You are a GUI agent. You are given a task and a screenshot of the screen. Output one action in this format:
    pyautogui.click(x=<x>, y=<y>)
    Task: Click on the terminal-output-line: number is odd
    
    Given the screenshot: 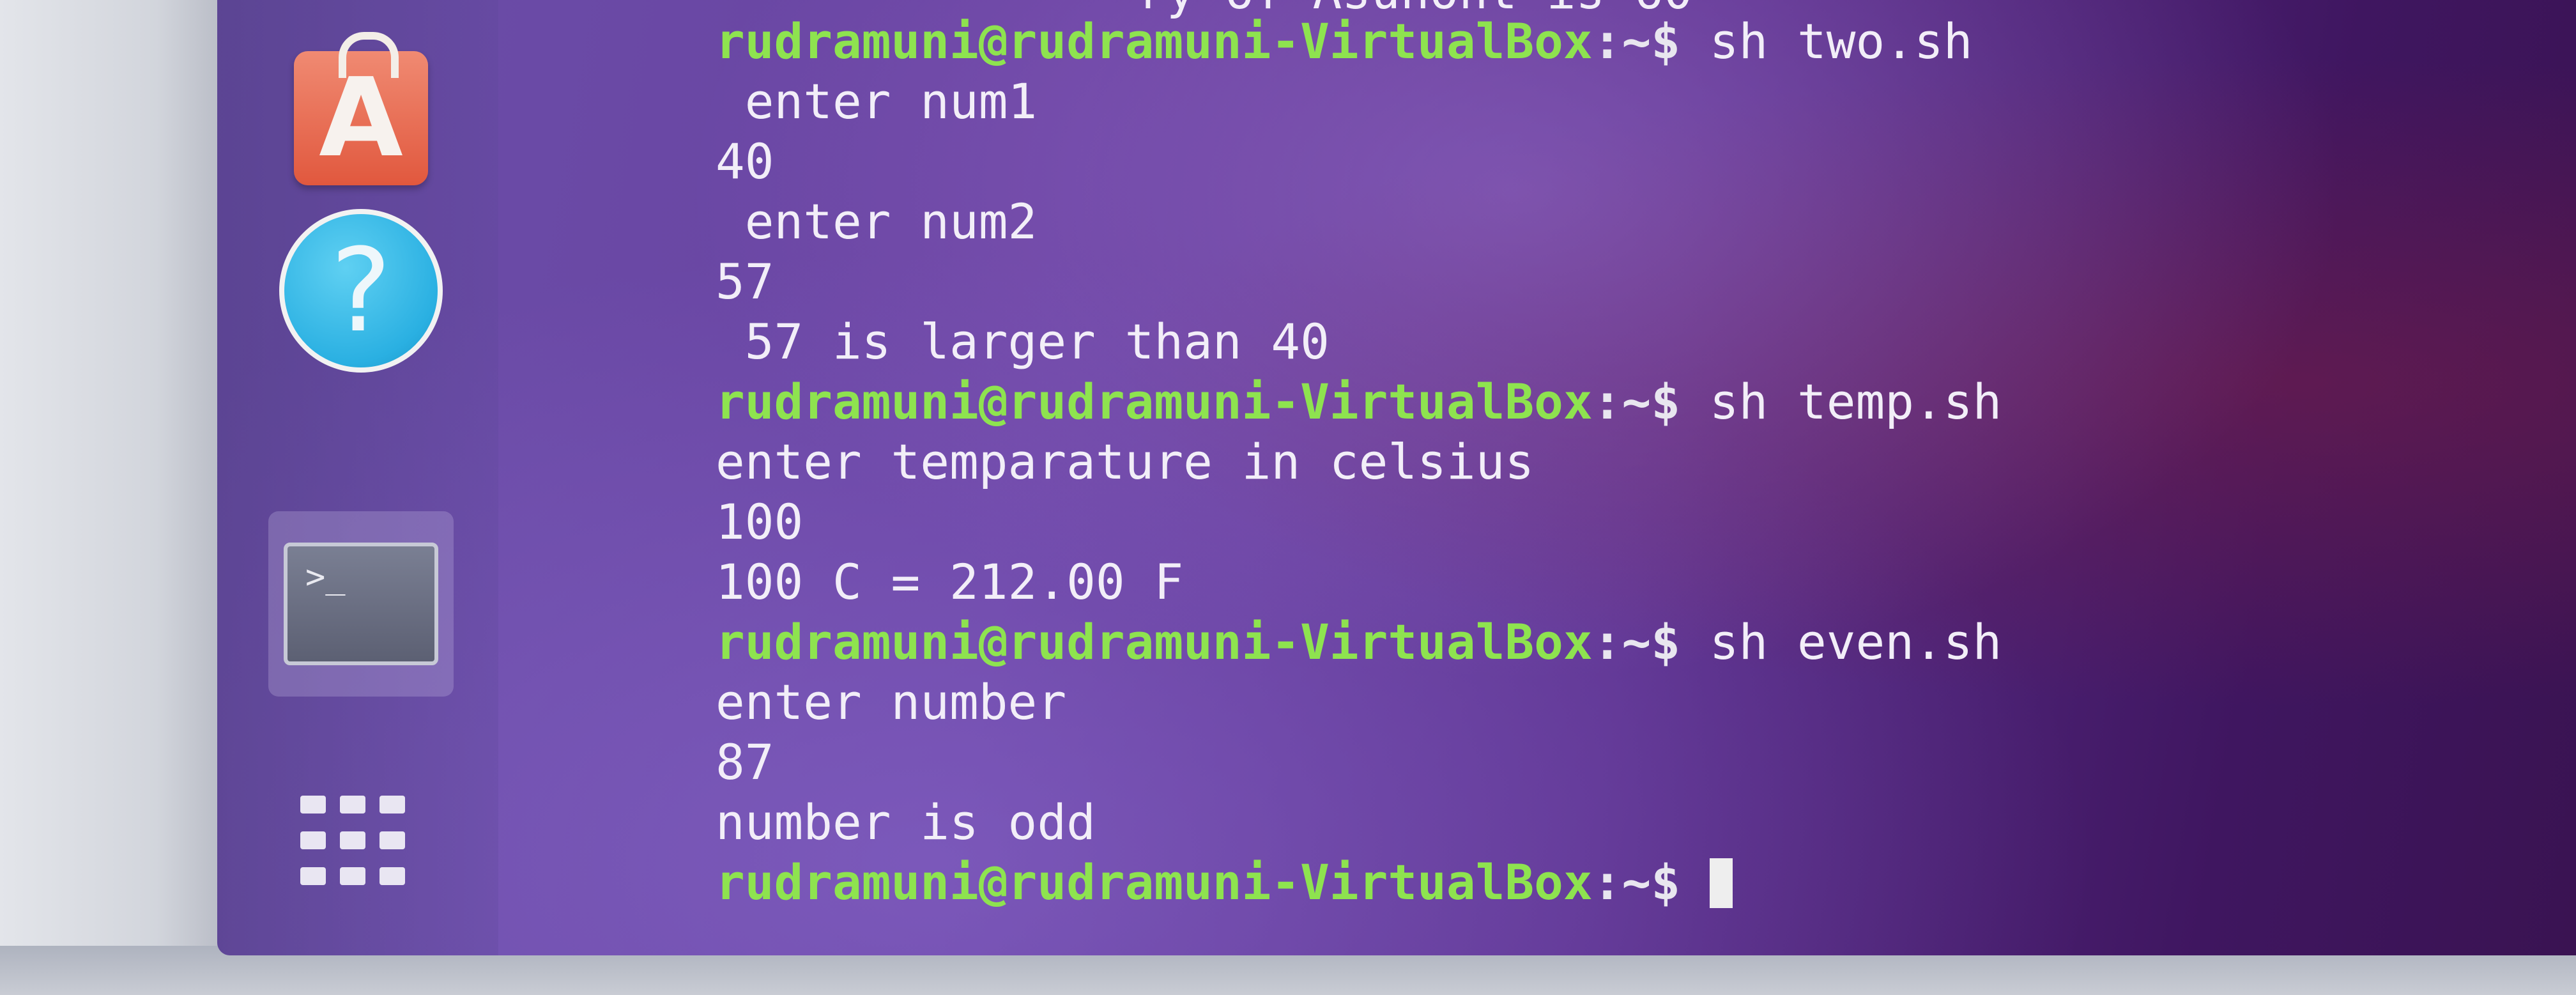 What is the action you would take?
    pyautogui.click(x=906, y=822)
    